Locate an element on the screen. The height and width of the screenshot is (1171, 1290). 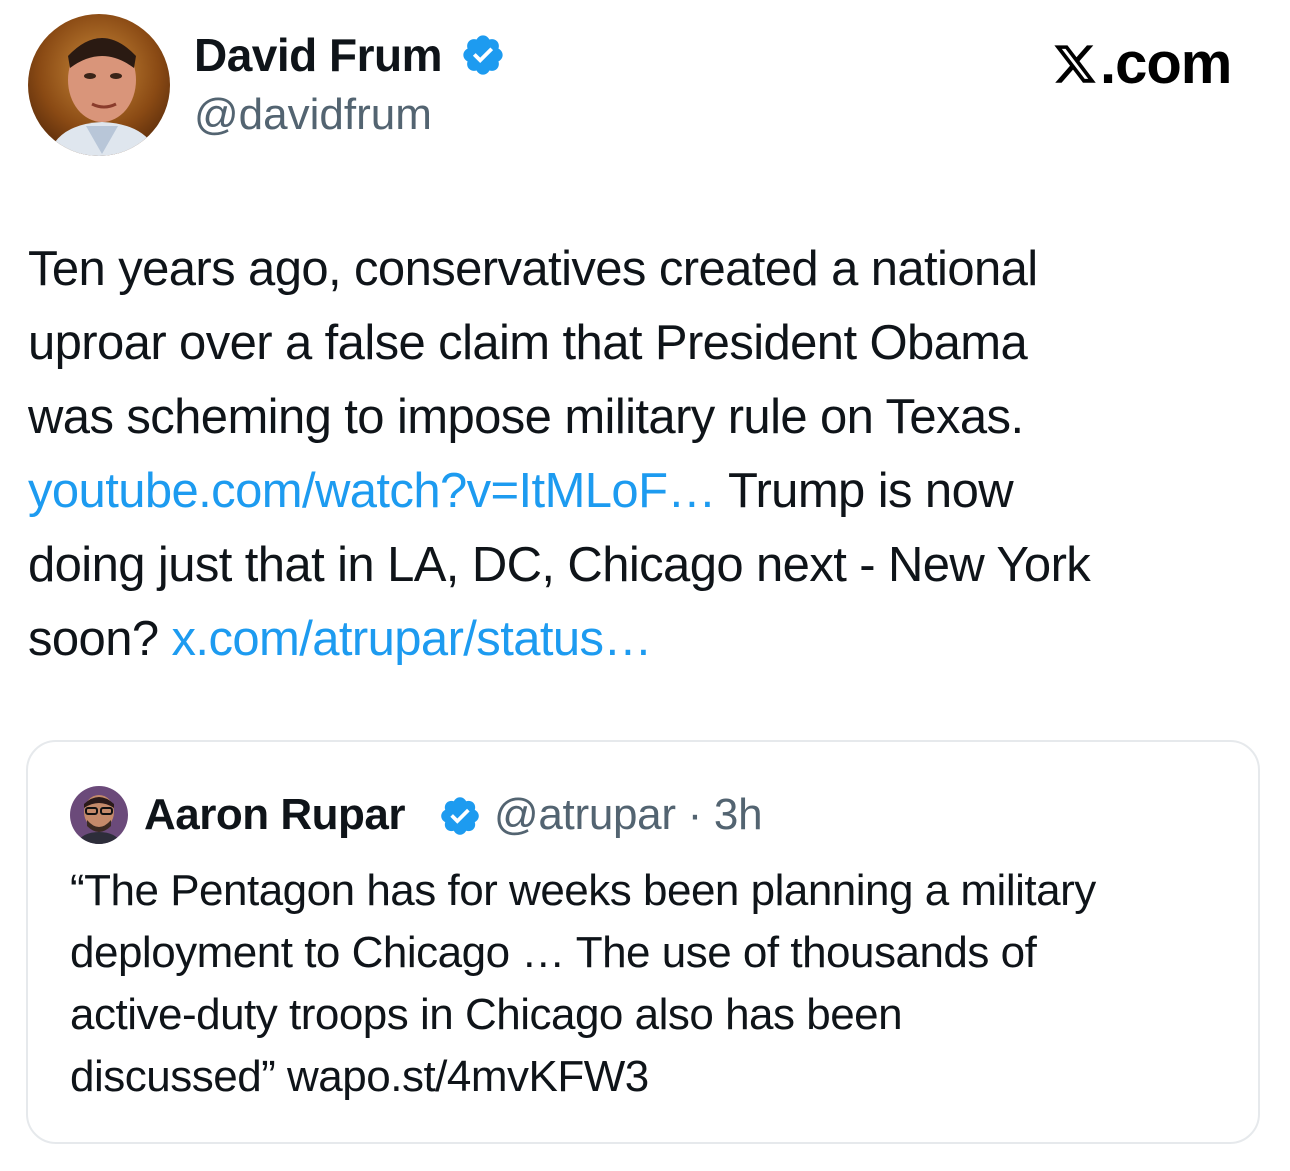
author-handle: @davidfrum is located at coordinates (313, 115).